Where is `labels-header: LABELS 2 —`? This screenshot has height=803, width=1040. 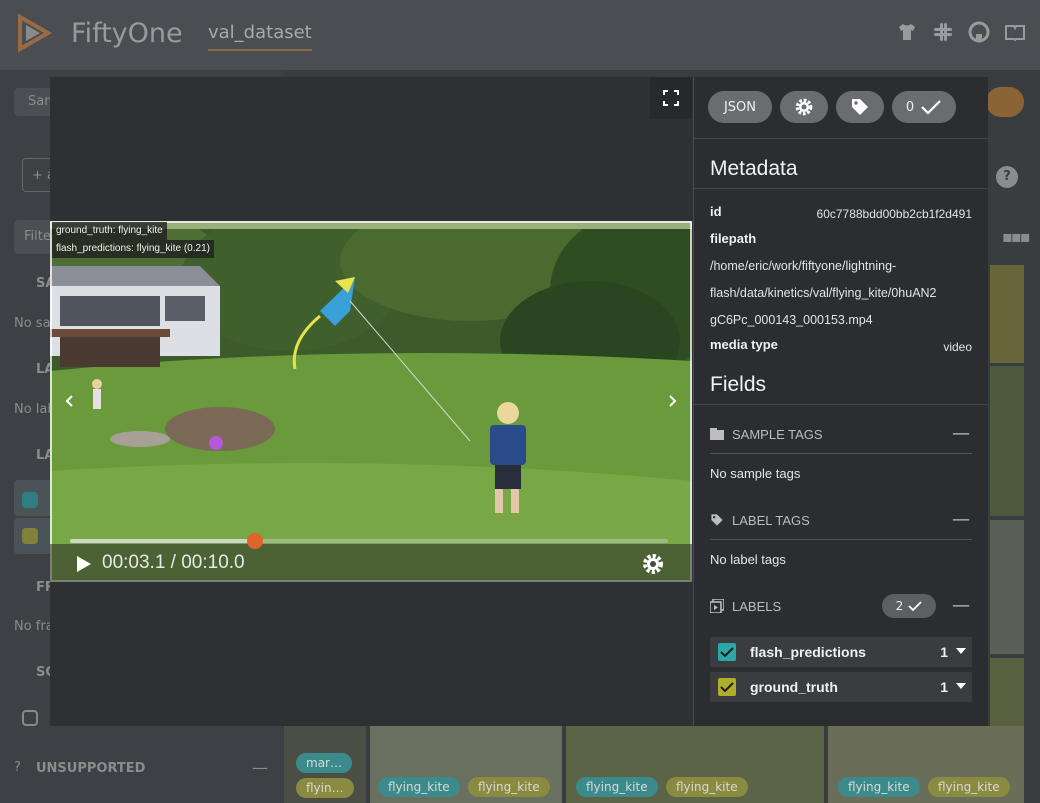 labels-header: LABELS 2 — is located at coordinates (841, 606).